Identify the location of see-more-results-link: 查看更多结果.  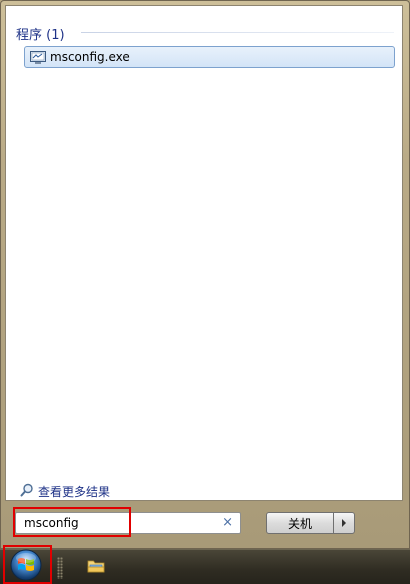
(65, 491).